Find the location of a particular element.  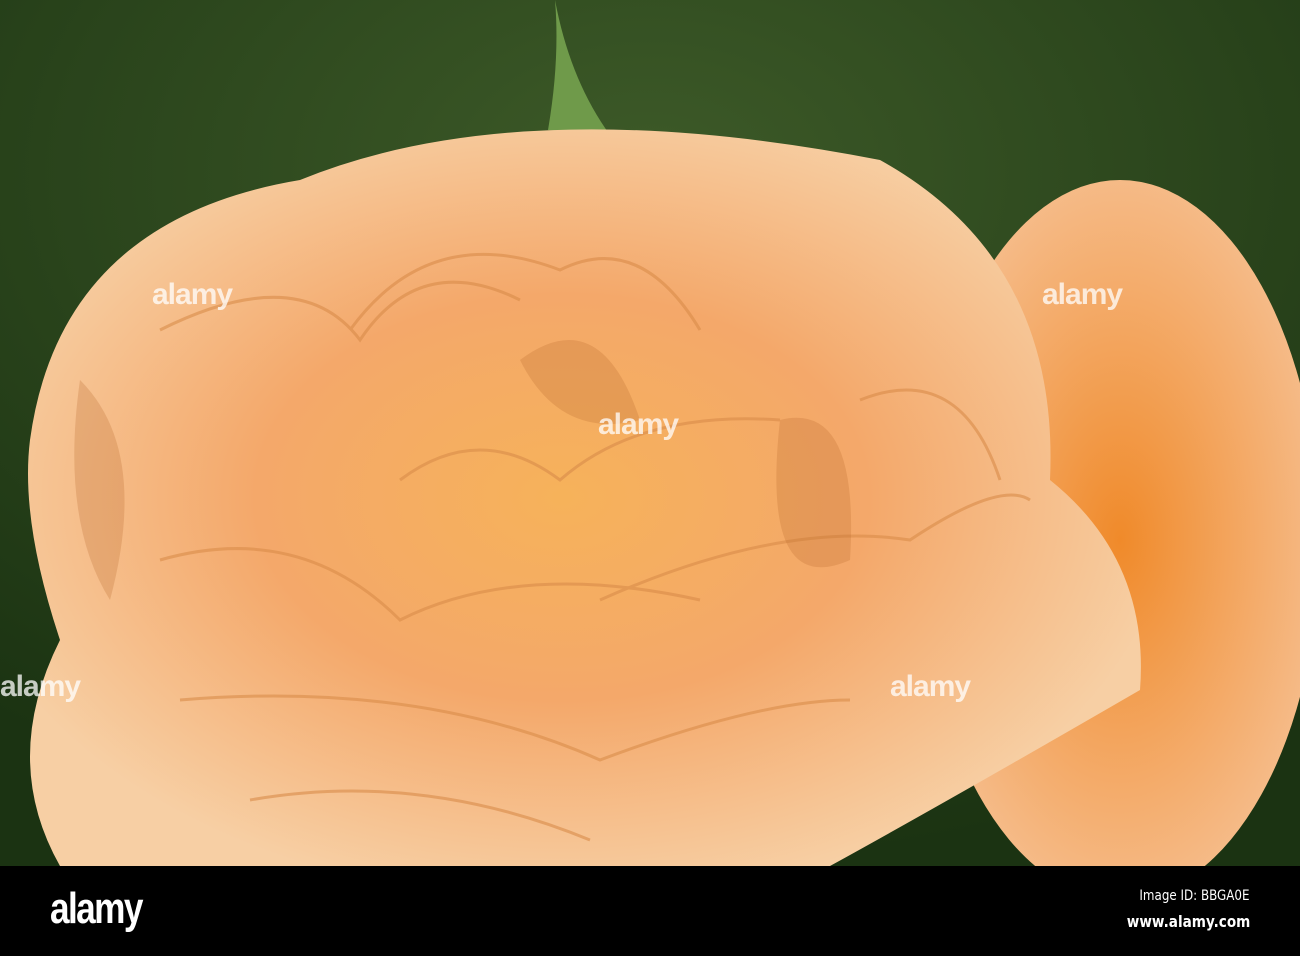

footer-bar: alamy Image ID: BBGA0E www.alamy.com is located at coordinates (650, 911).